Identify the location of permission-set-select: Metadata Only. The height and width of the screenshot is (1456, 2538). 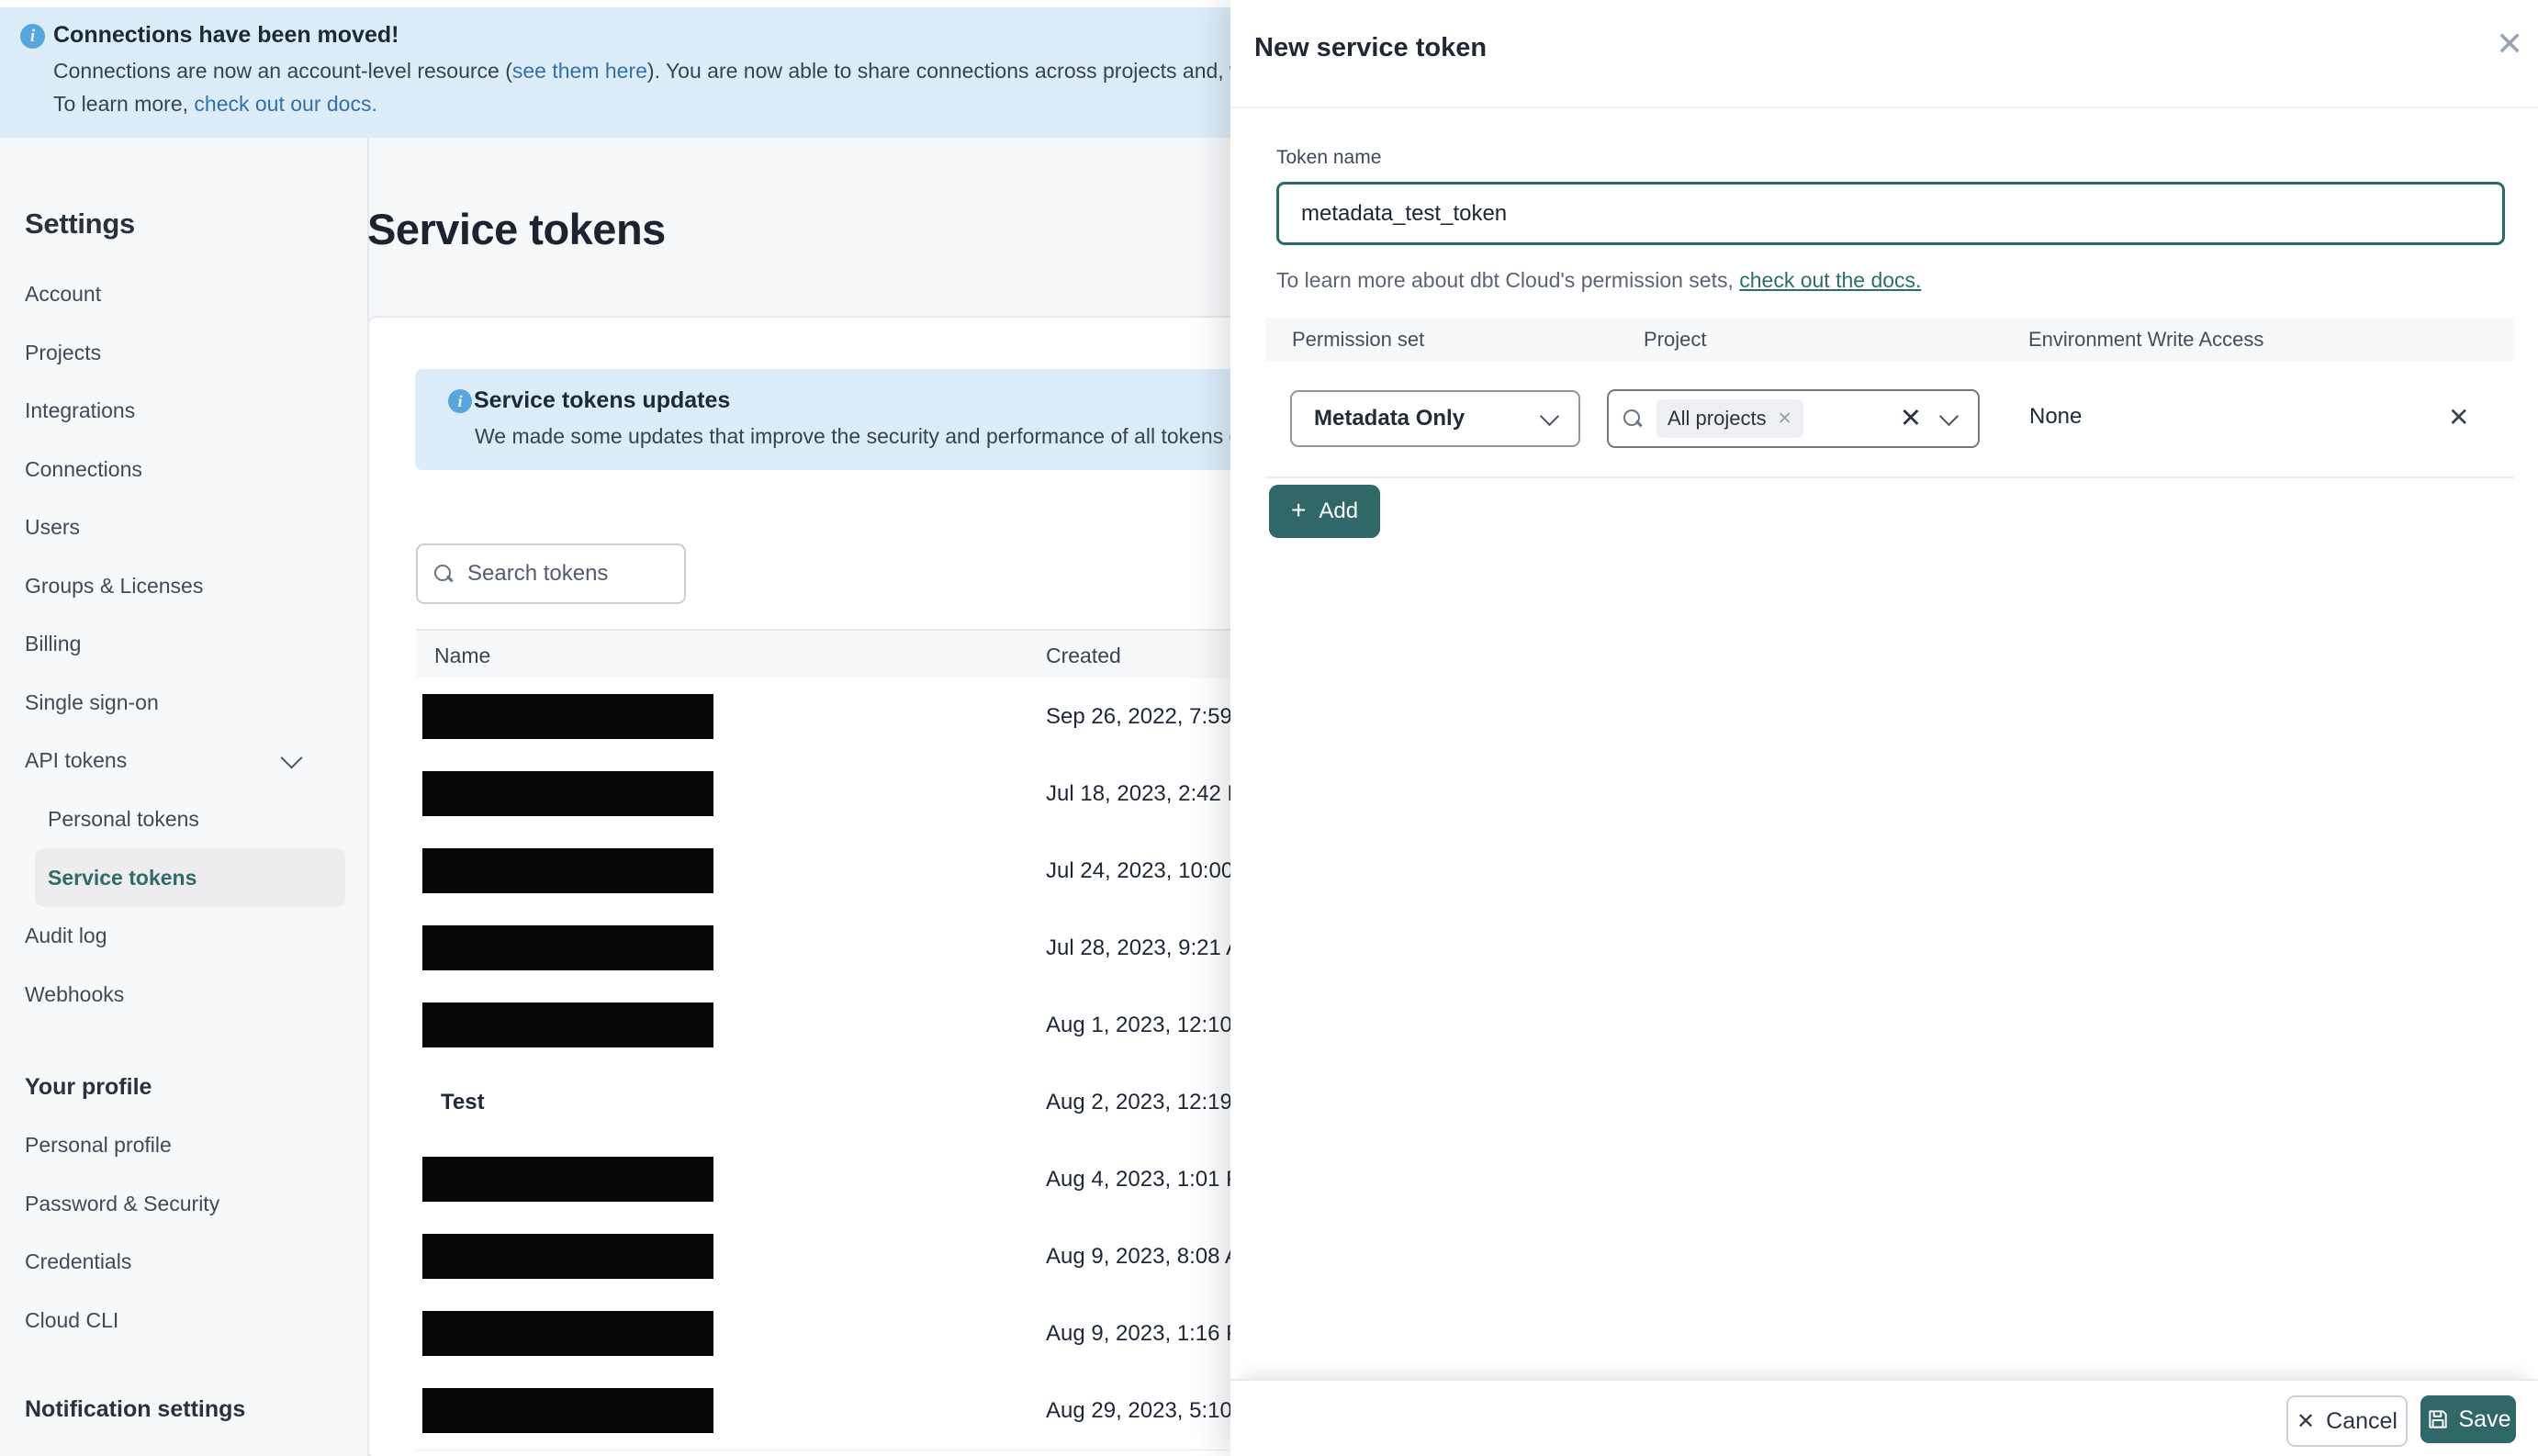
(1435, 418).